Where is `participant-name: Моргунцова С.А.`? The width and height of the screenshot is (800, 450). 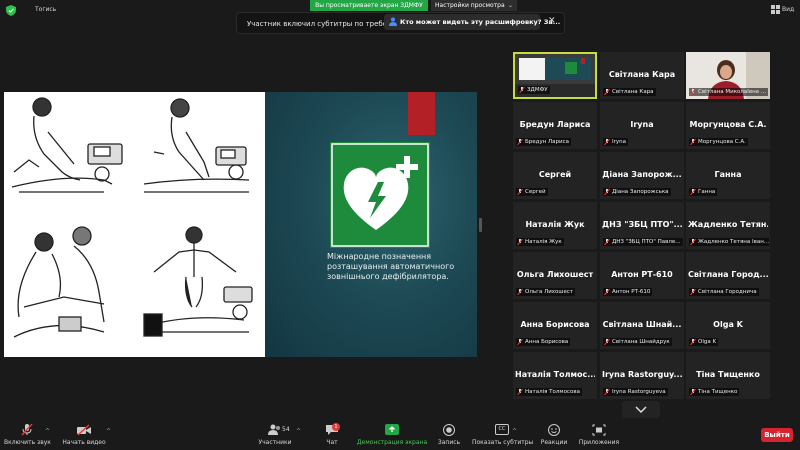 participant-name: Моргунцова С.А. is located at coordinates (728, 124).